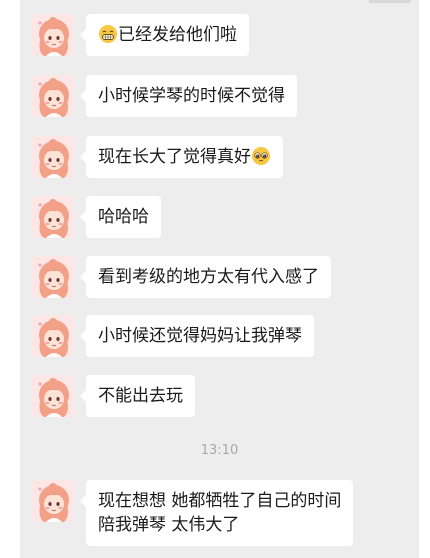  Describe the element at coordinates (261, 156) in the screenshot. I see `pleading-face-emoji-icon` at that location.